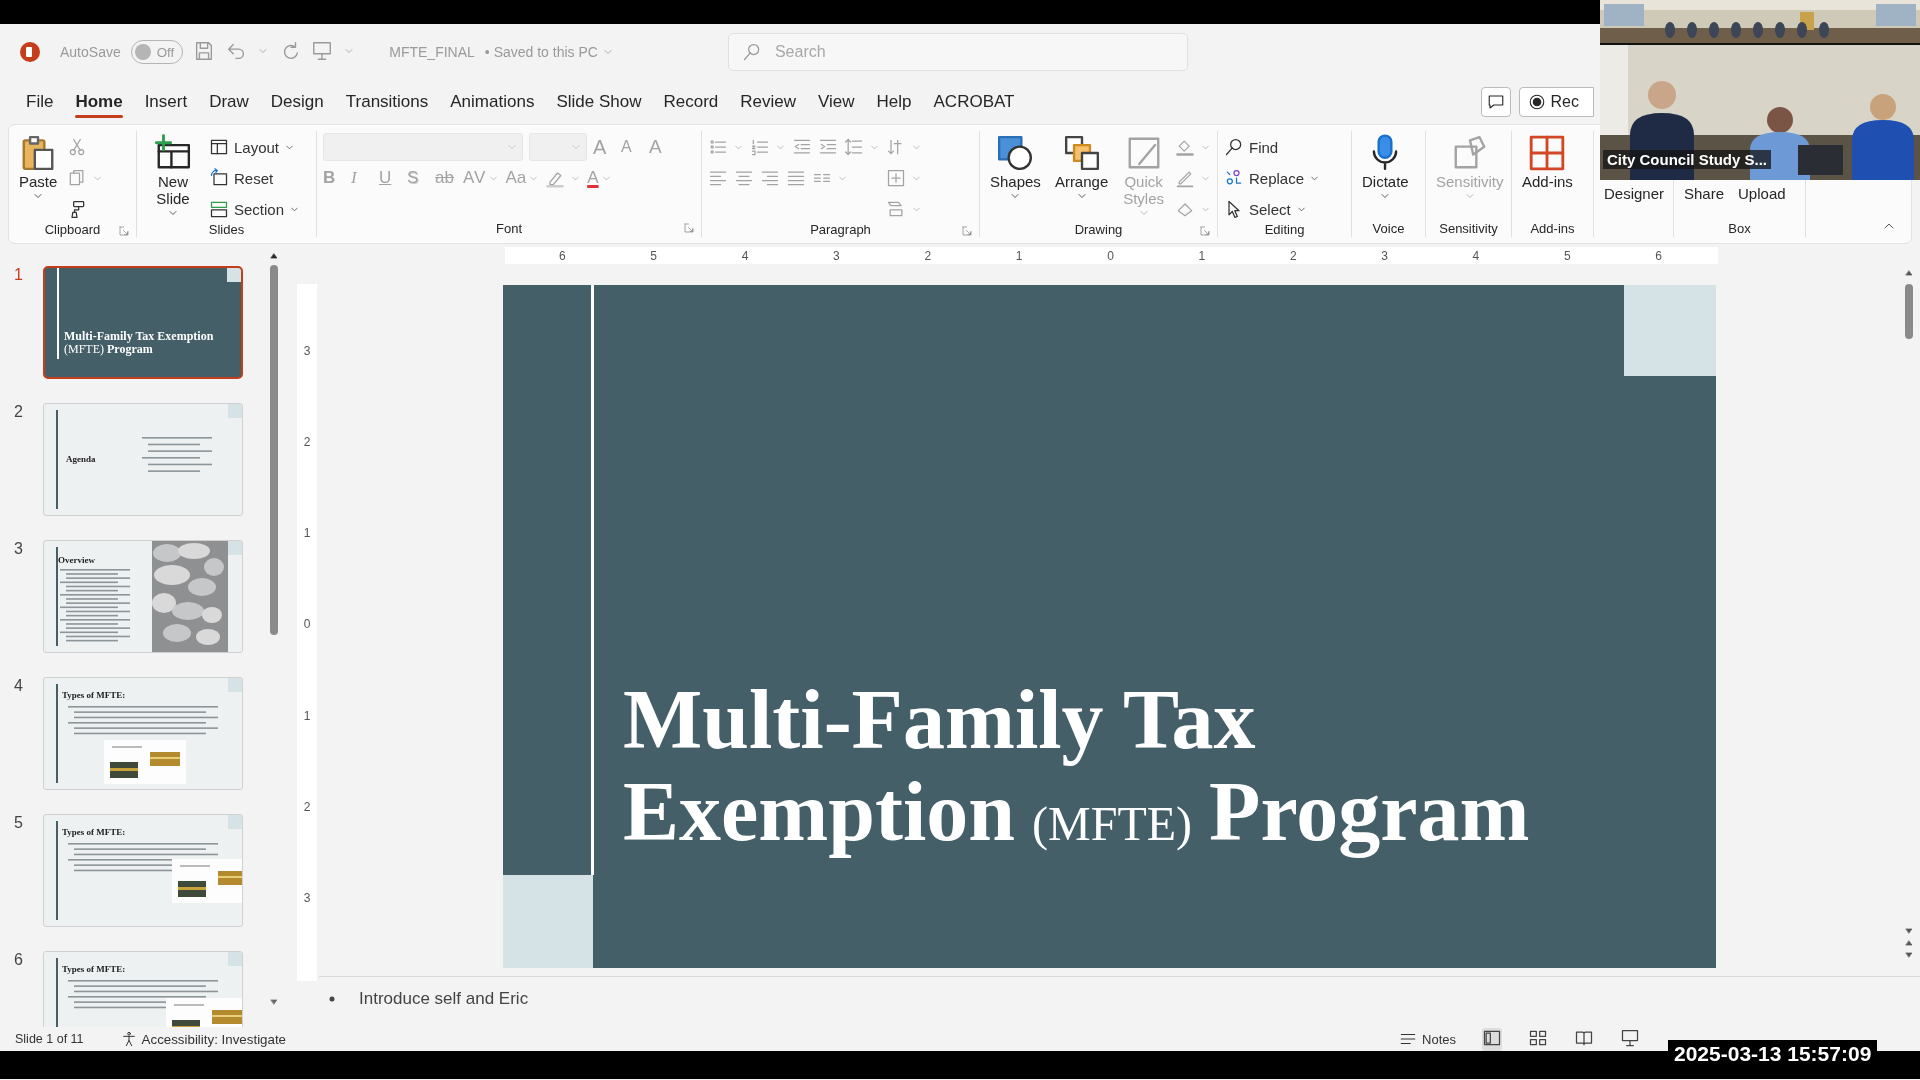  I want to click on menu-tab: ACROBAT, so click(974, 102).